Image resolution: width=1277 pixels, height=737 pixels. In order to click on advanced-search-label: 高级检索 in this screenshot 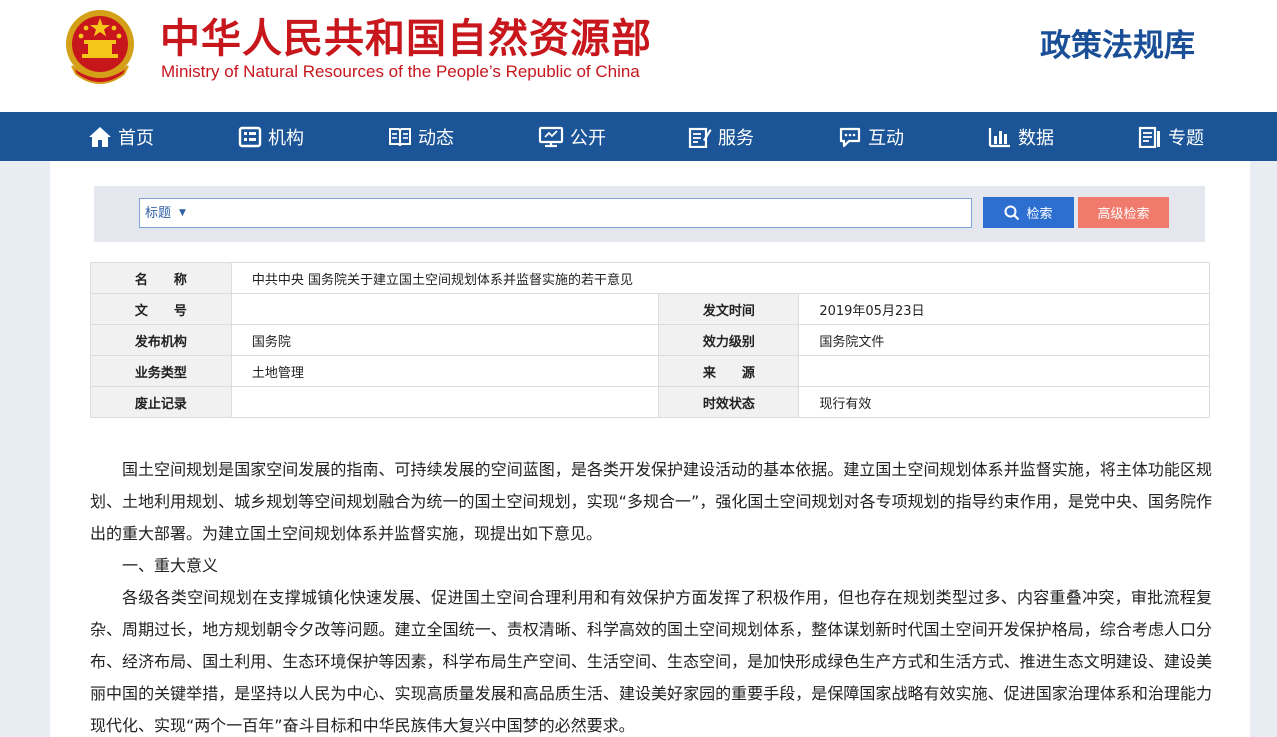, I will do `click(1123, 214)`.